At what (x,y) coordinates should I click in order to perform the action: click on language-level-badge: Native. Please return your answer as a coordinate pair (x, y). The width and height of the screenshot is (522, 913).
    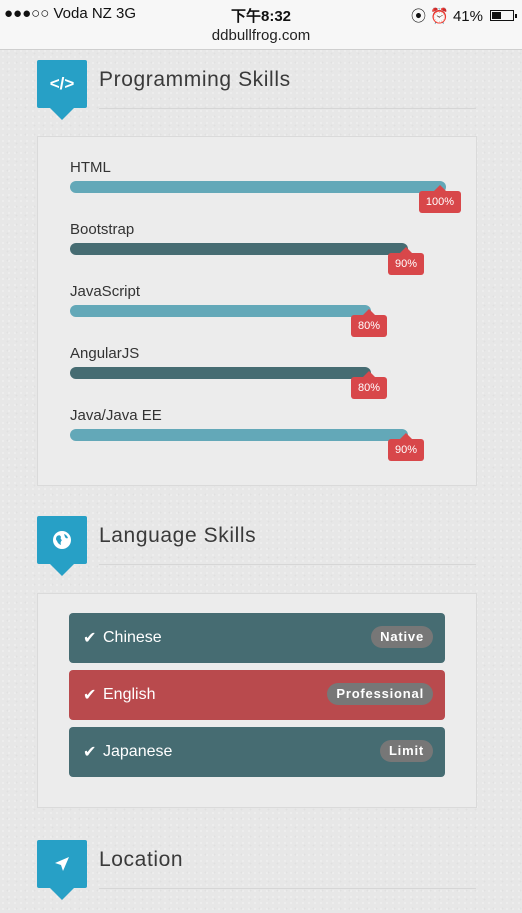
    Looking at the image, I should click on (402, 637).